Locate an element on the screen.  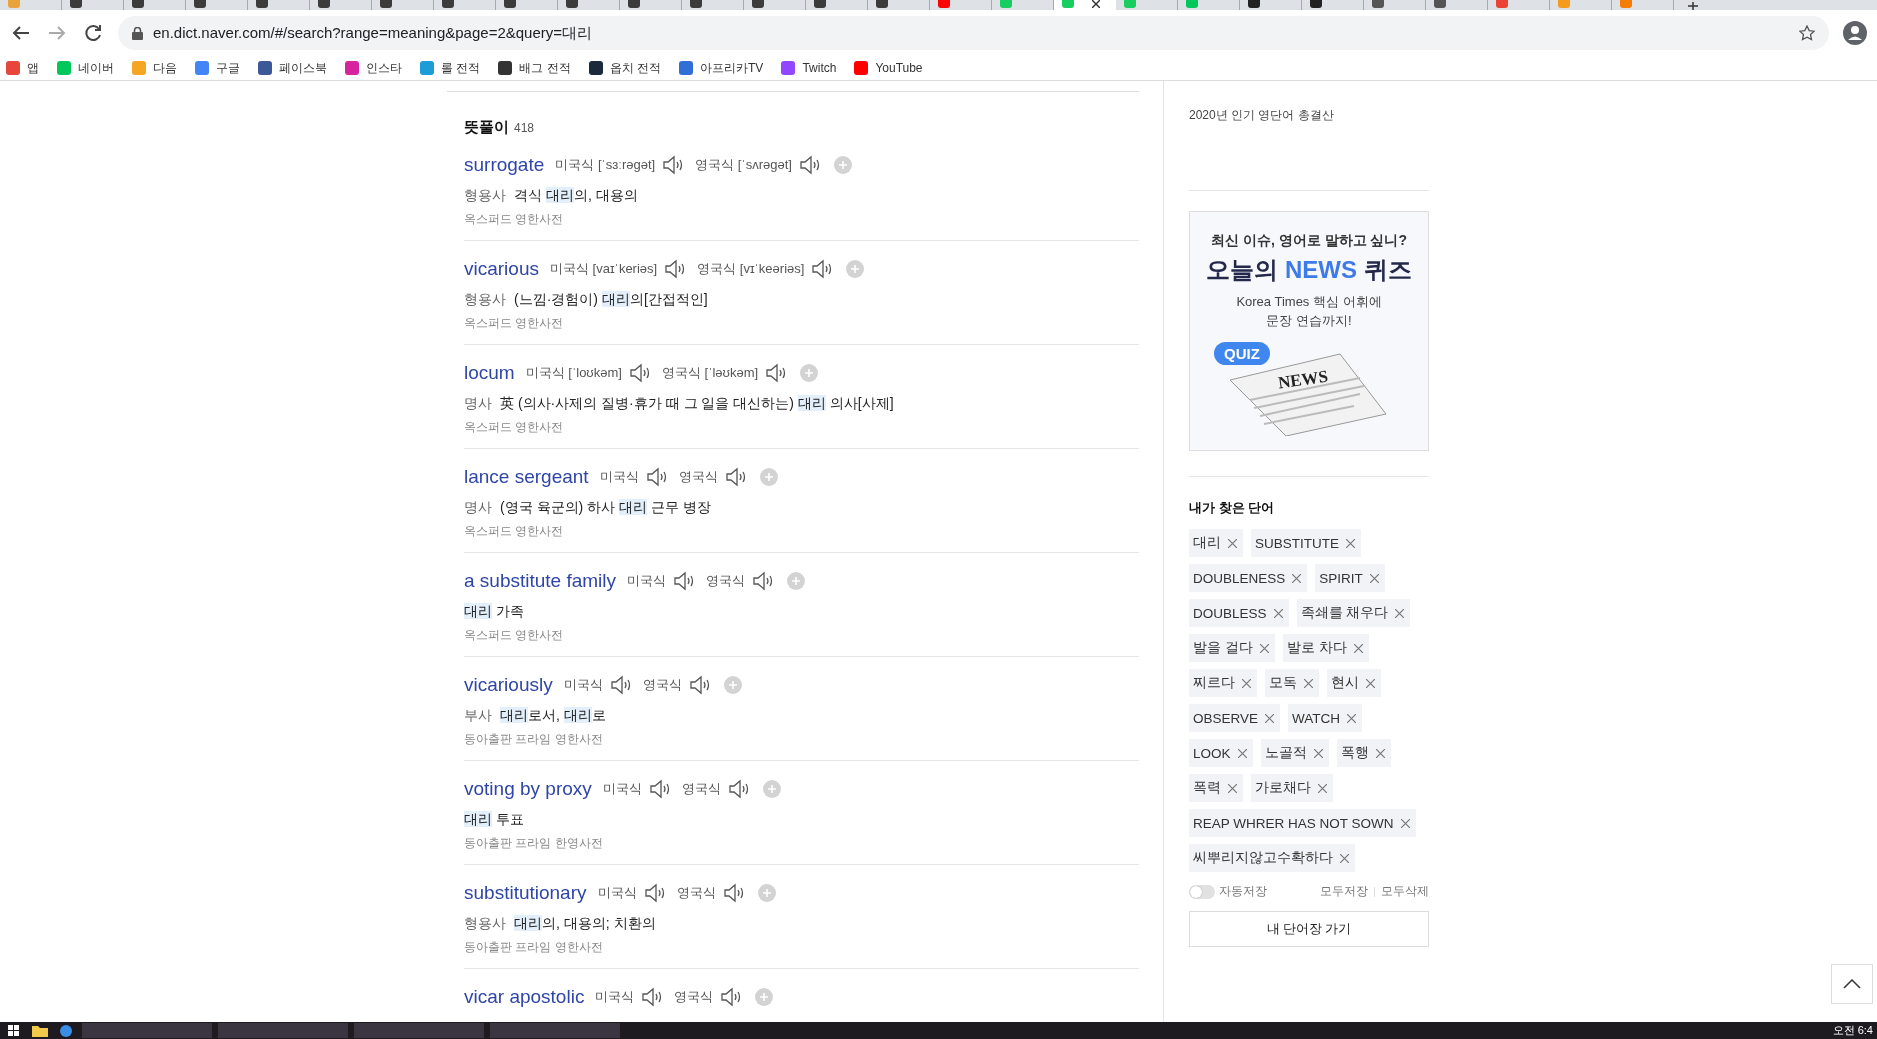
bookmark-link: Twitch is located at coordinates (809, 68).